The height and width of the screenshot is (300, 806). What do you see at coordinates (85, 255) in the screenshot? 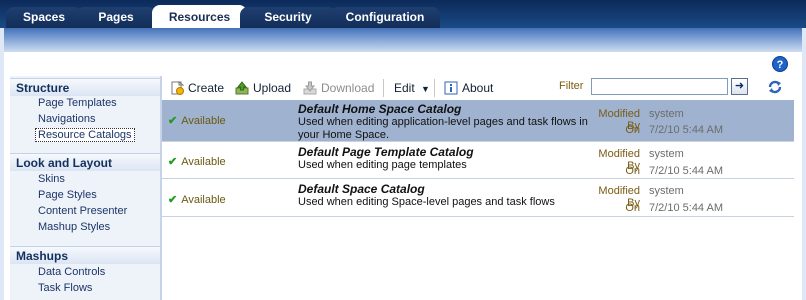
I see `sidebar-section-mashups: Mashups` at bounding box center [85, 255].